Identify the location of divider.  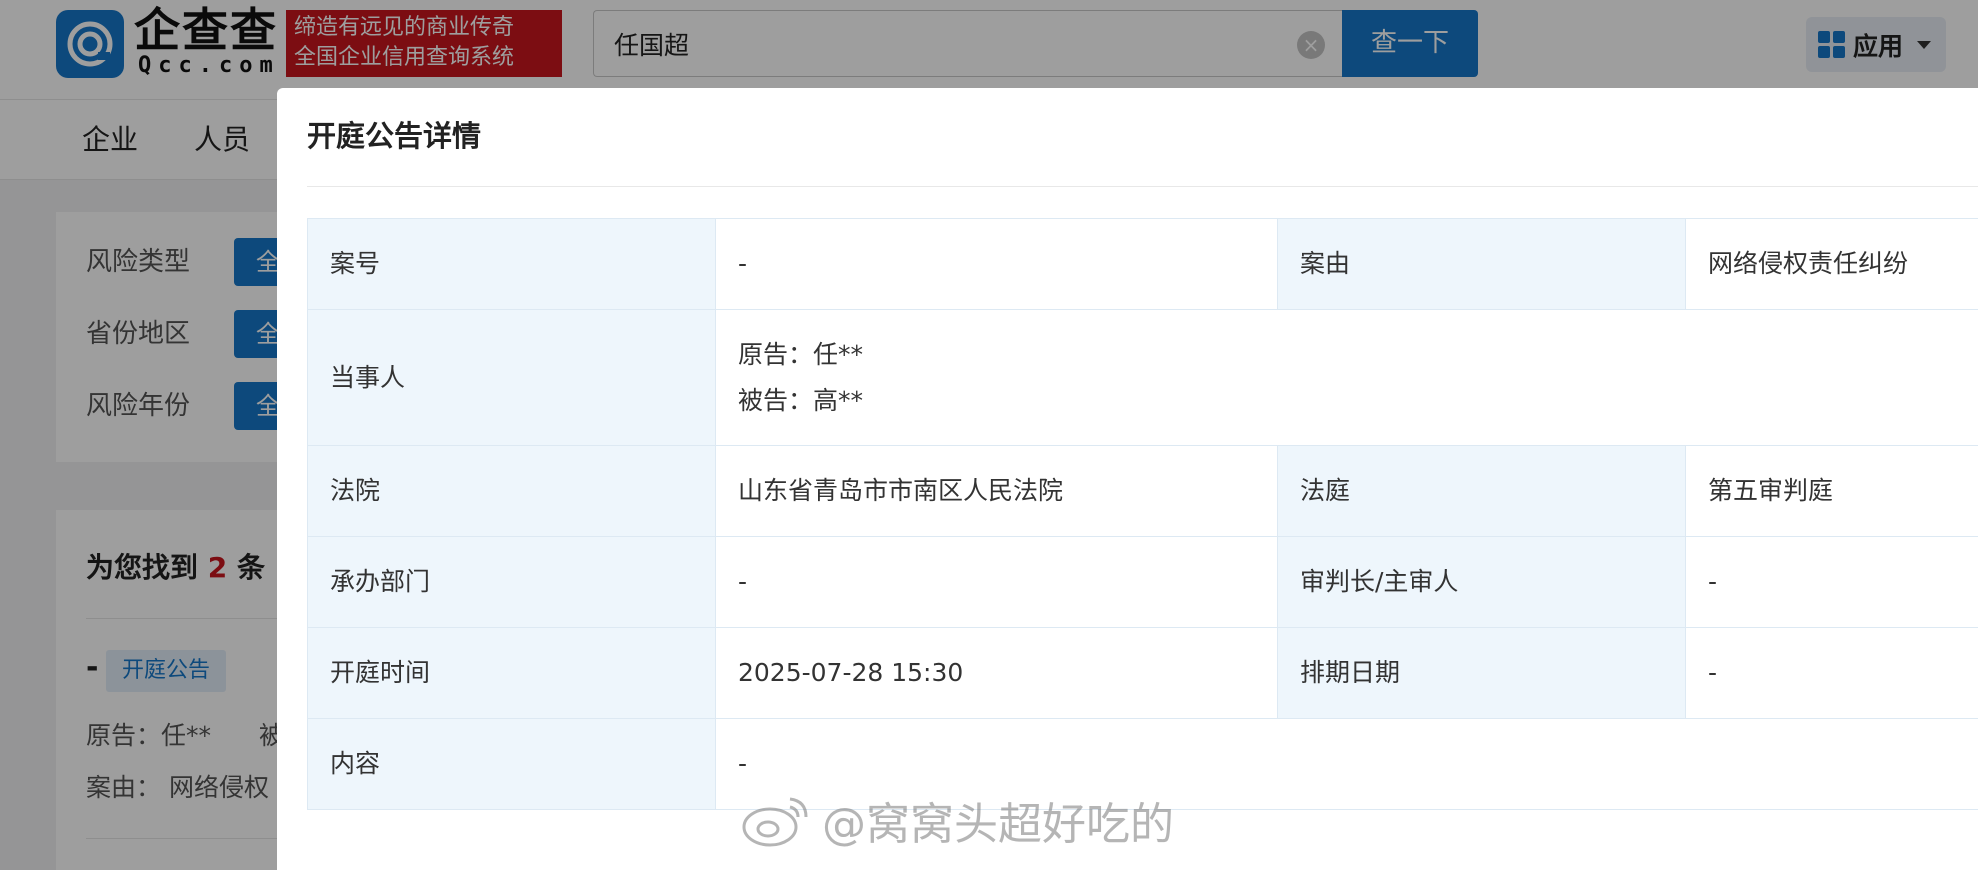
(1142, 186).